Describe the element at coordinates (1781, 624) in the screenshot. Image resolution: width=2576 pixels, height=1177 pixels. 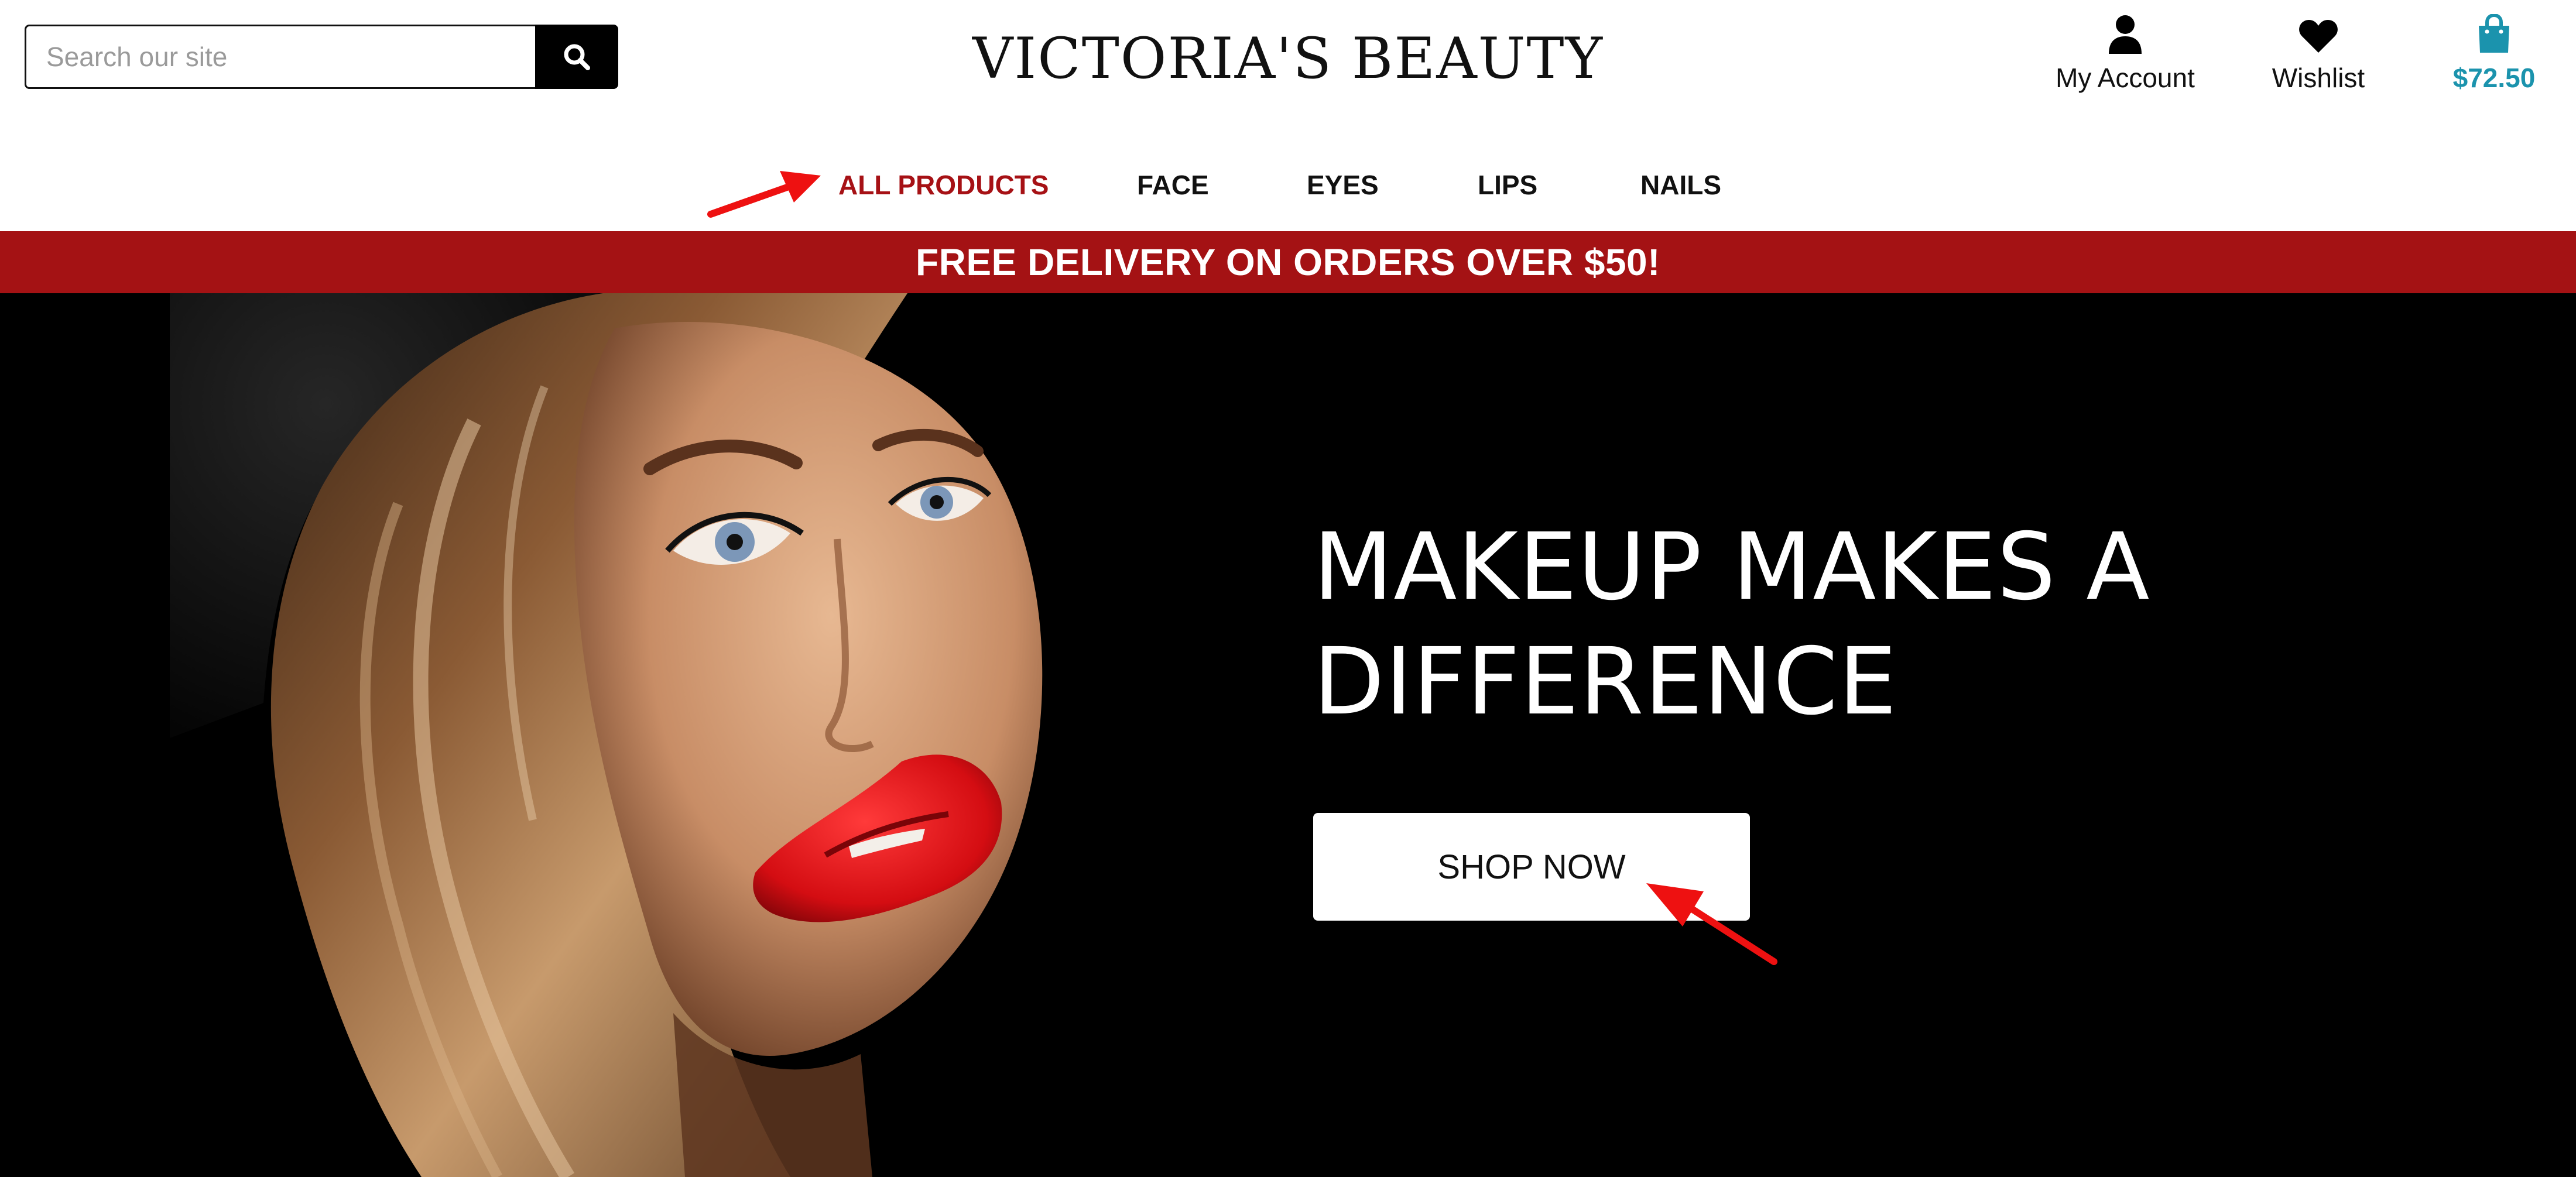
I see `hero-title: MAKEUP MAKES A DIFFERENCE` at that location.